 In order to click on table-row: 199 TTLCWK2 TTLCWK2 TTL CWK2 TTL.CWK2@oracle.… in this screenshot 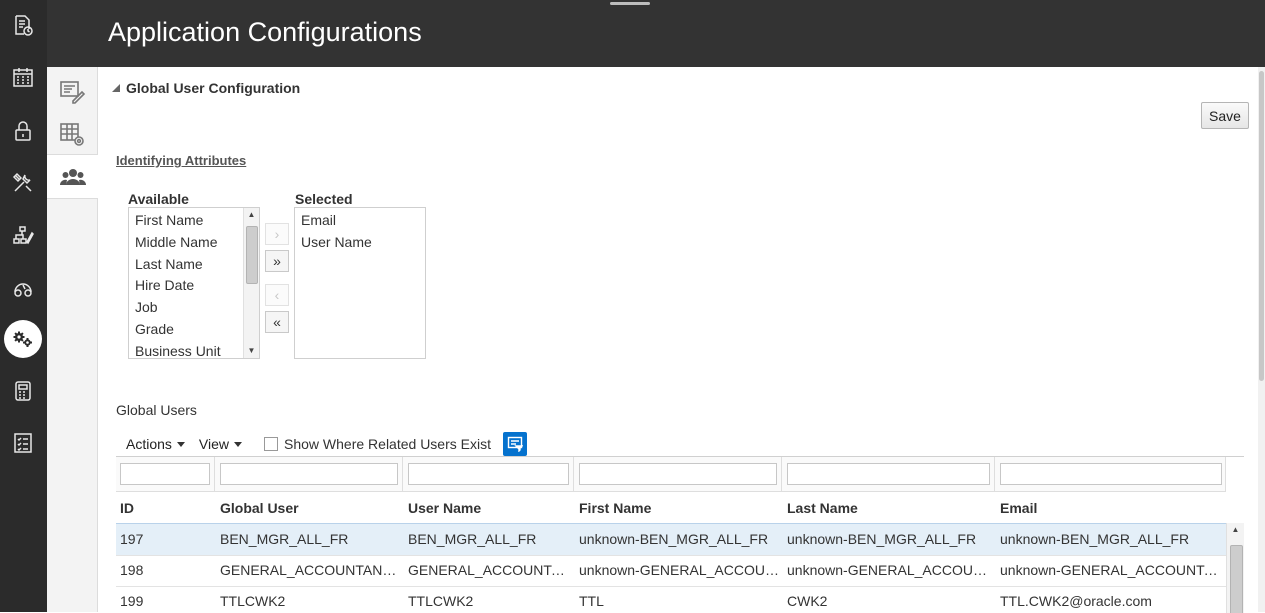, I will do `click(671, 599)`.